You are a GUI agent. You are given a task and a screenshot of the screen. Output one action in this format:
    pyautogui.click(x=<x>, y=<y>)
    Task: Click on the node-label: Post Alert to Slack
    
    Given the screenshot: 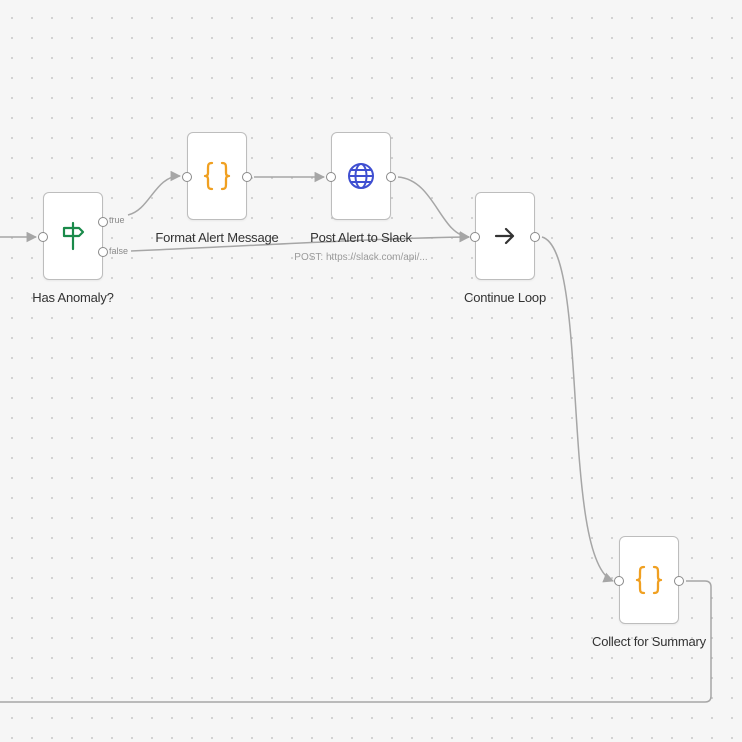 What is the action you would take?
    pyautogui.click(x=361, y=237)
    